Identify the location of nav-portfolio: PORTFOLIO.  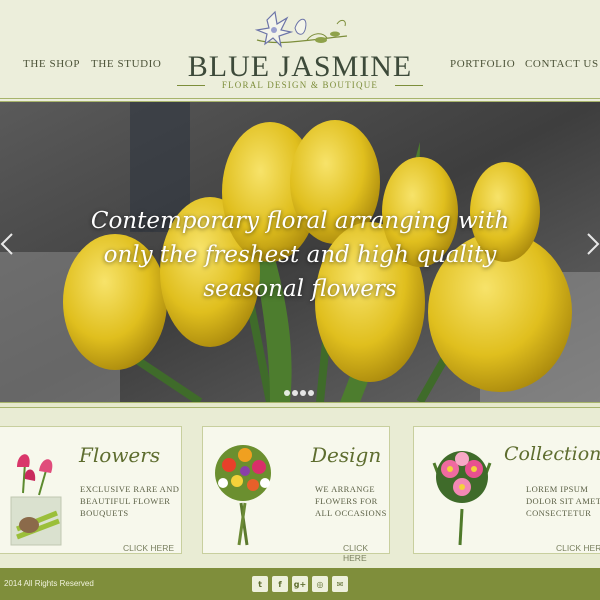
(482, 64).